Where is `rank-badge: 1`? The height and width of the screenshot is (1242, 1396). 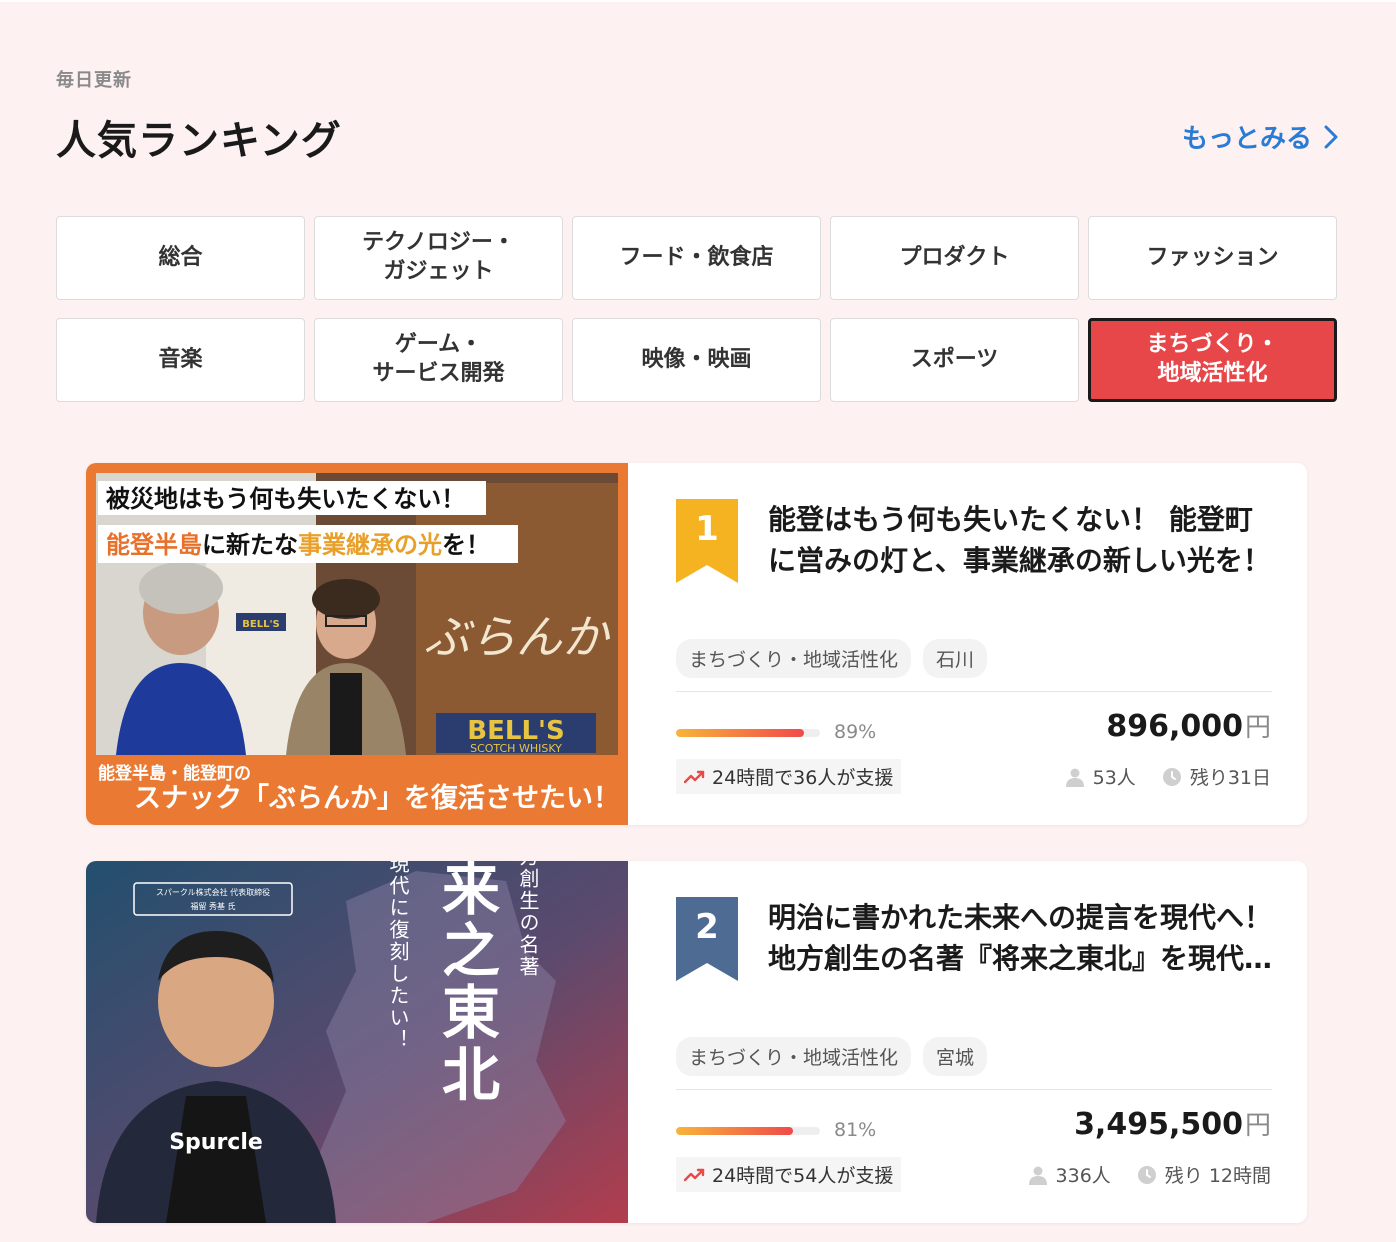 rank-badge: 1 is located at coordinates (707, 541).